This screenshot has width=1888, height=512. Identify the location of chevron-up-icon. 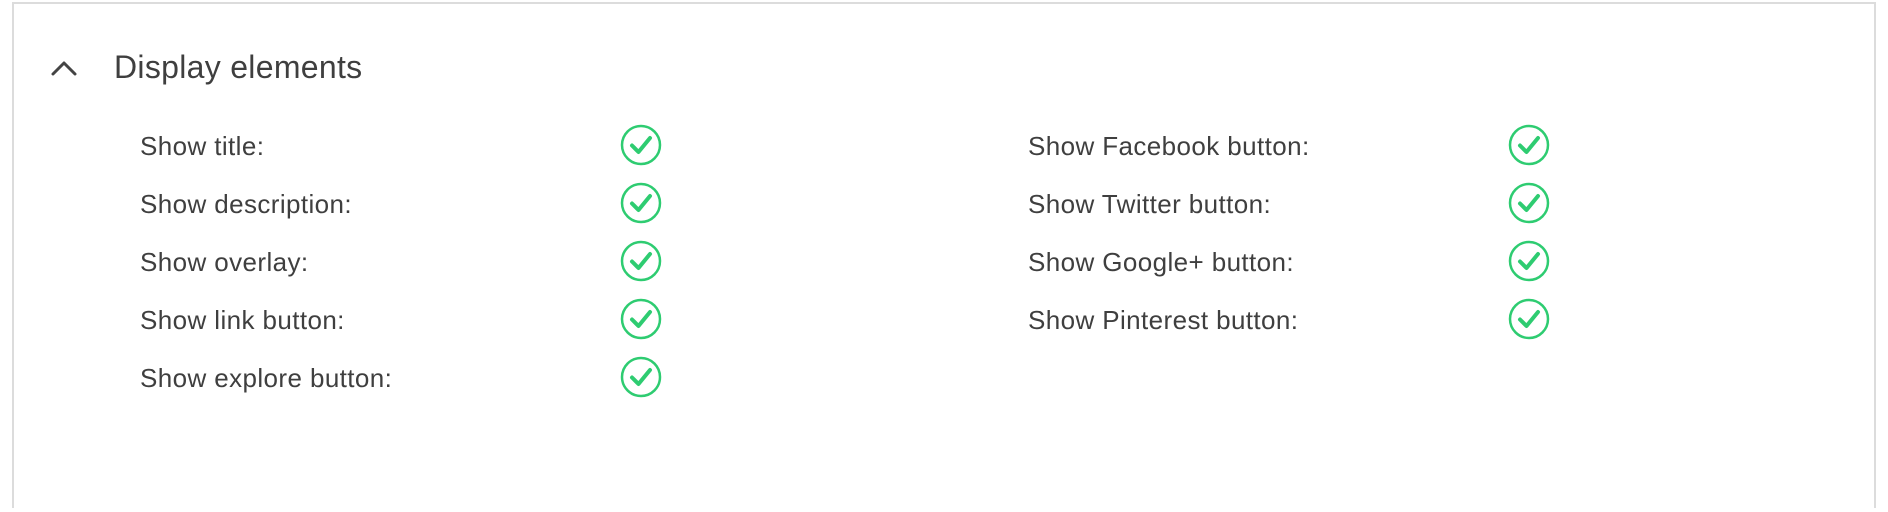
(64, 68).